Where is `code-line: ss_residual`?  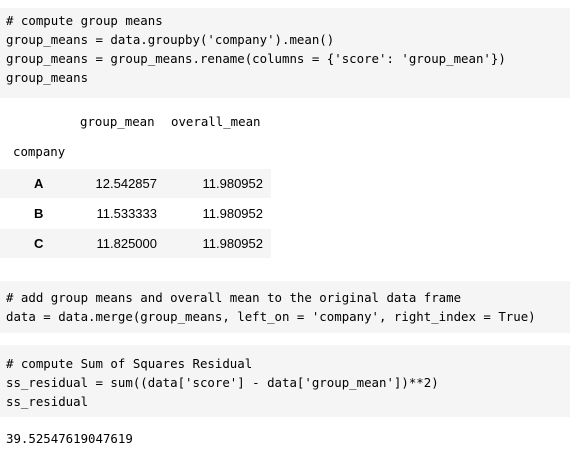 code-line: ss_residual is located at coordinates (47, 401).